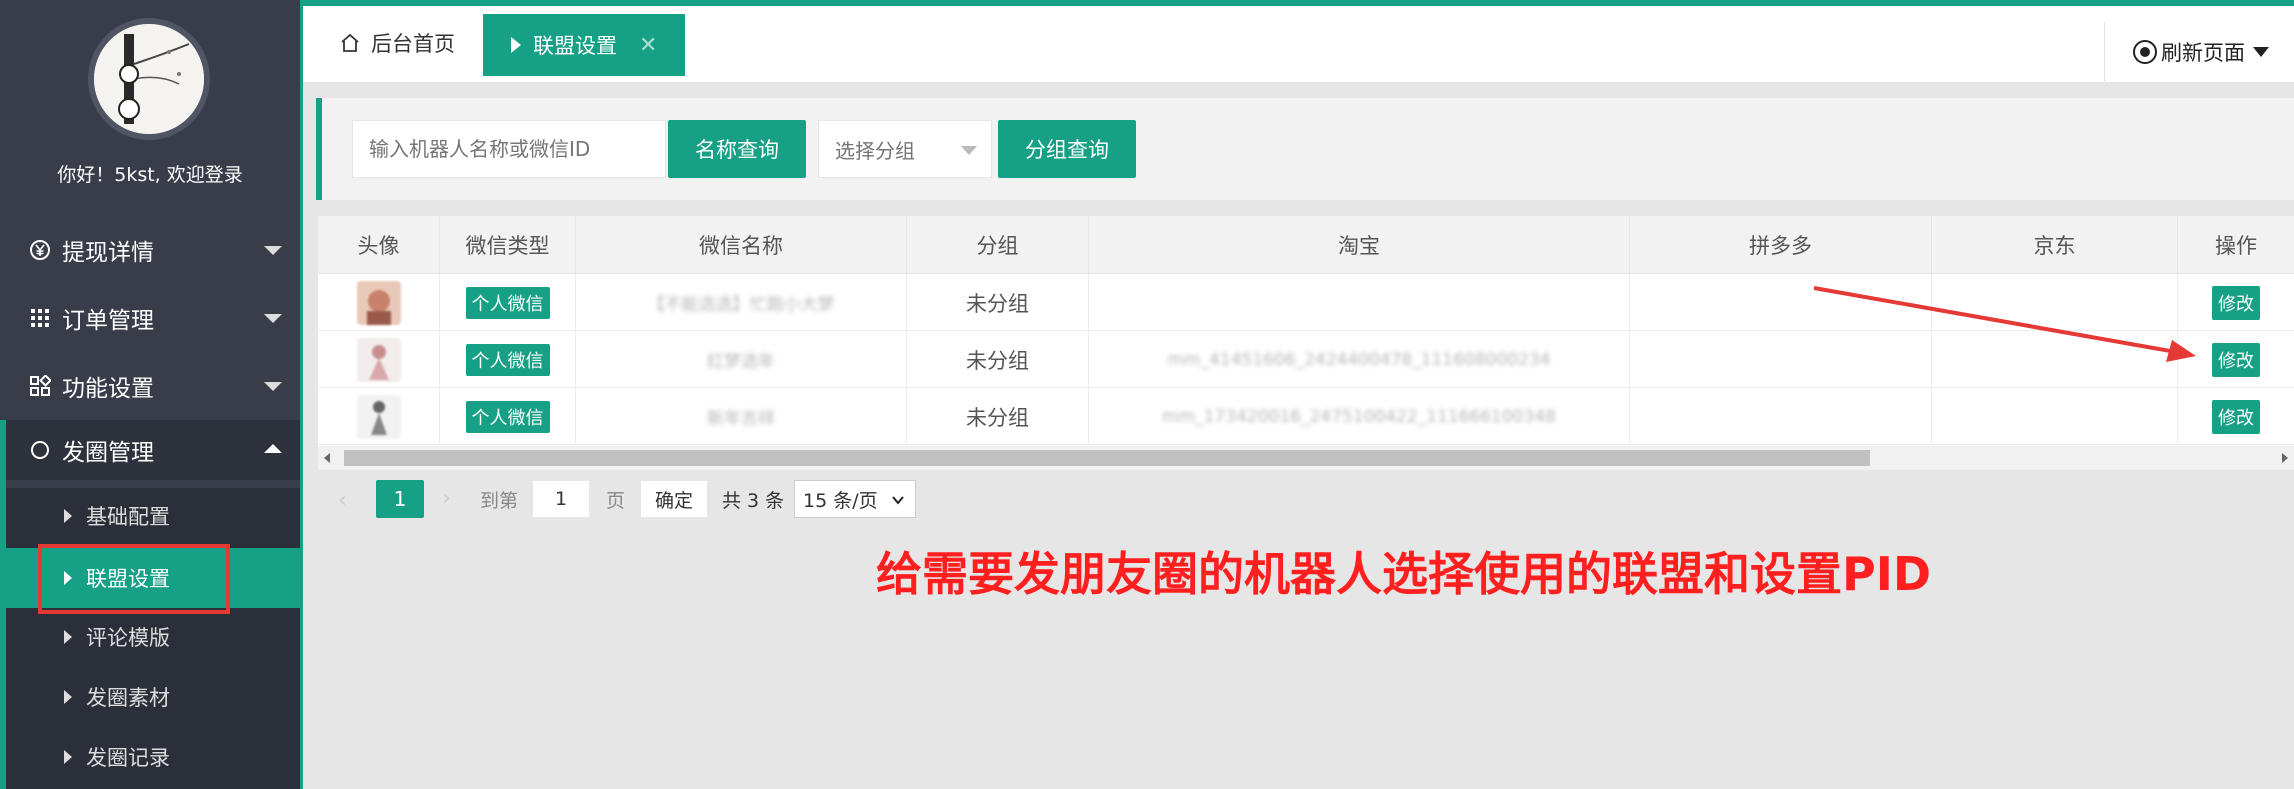 This screenshot has width=2294, height=789. I want to click on chevron-right-icon: ›, so click(446, 498).